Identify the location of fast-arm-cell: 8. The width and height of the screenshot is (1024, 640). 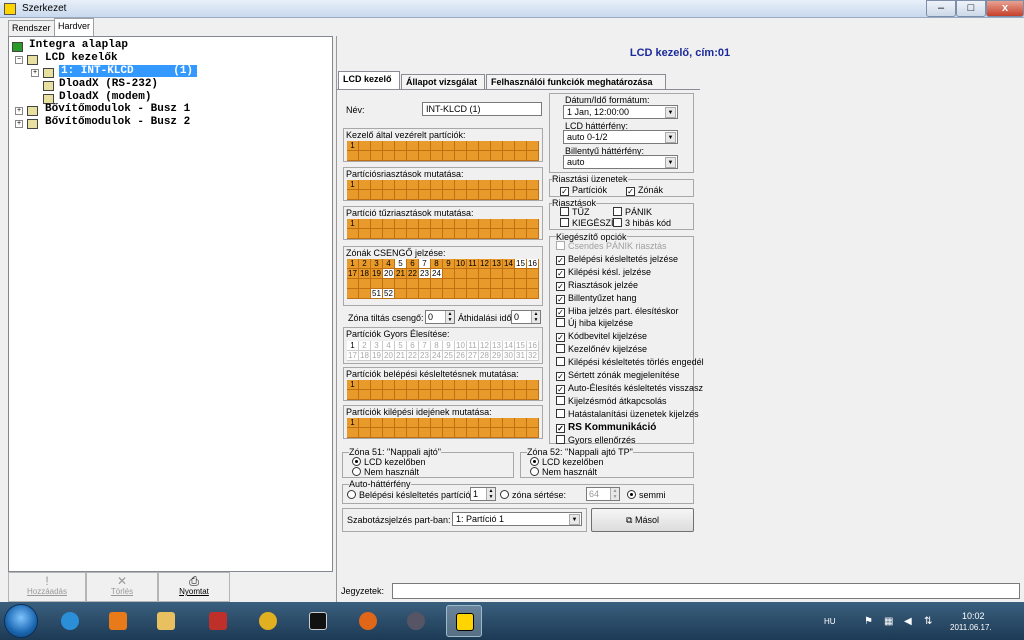
(437, 346).